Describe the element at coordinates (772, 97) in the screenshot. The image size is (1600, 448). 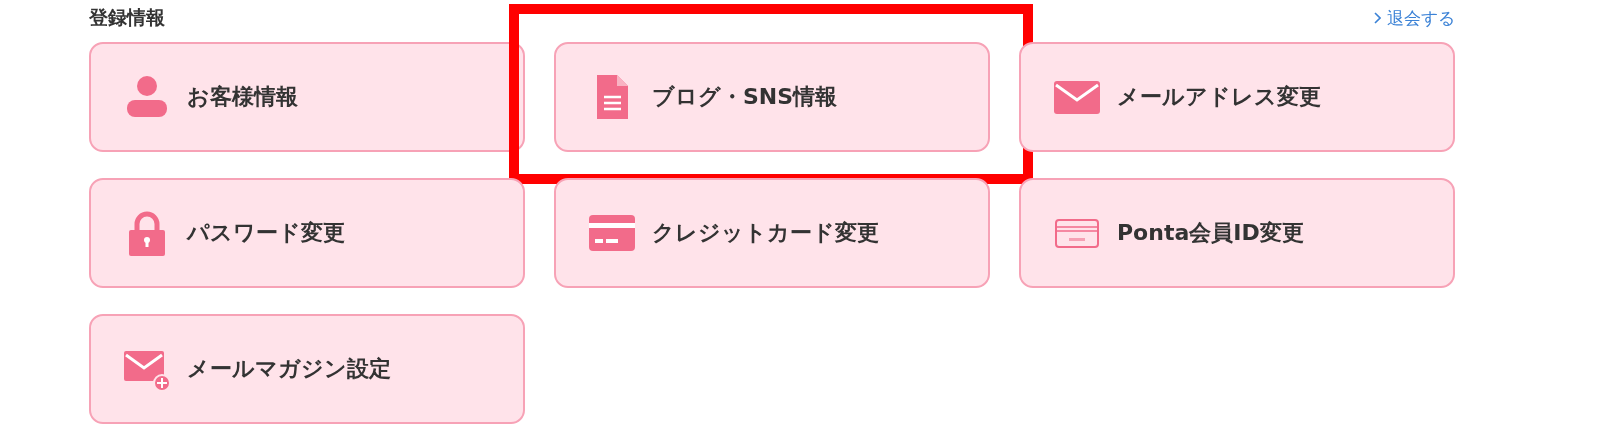
I see `menu-card: ブログ・SNS情報` at that location.